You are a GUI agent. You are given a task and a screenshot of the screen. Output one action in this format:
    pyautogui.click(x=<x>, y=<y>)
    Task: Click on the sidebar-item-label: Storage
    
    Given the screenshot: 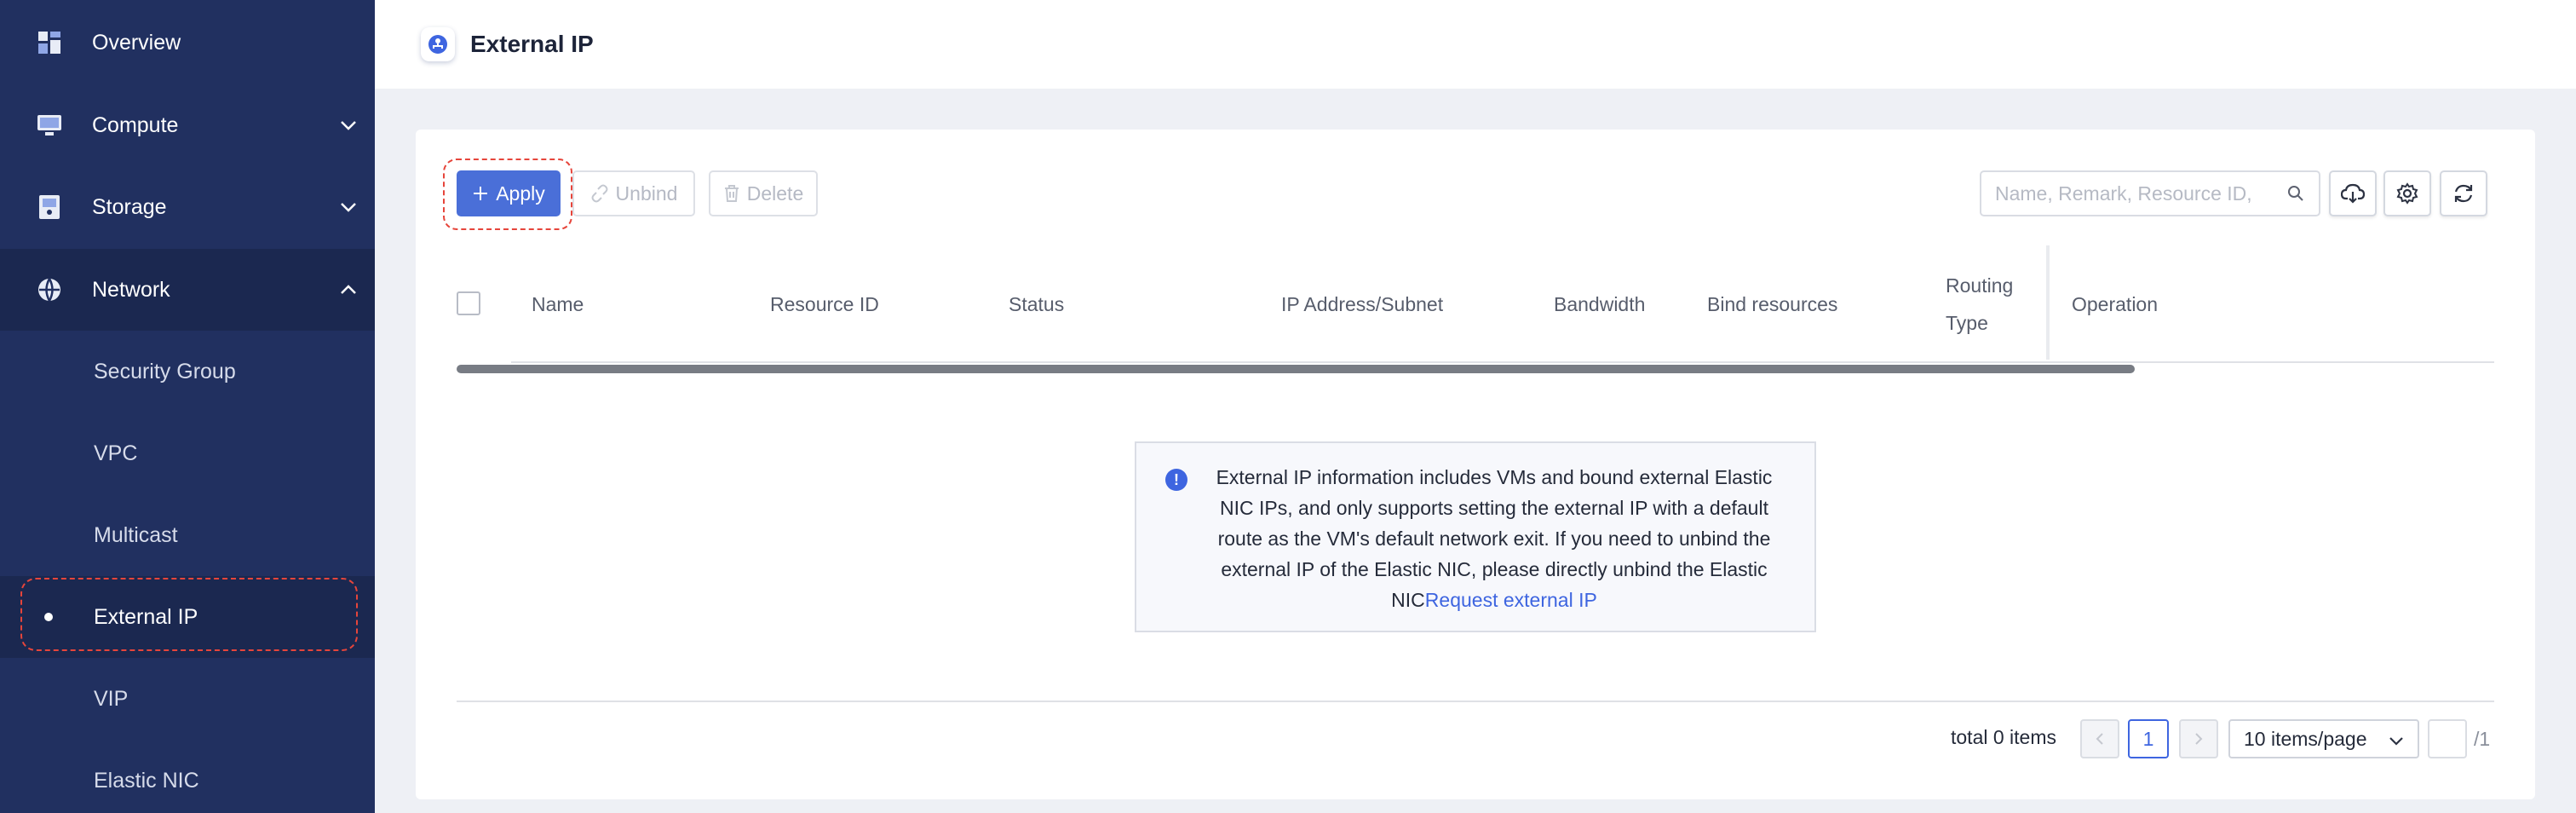 What is the action you would take?
    pyautogui.click(x=130, y=206)
    